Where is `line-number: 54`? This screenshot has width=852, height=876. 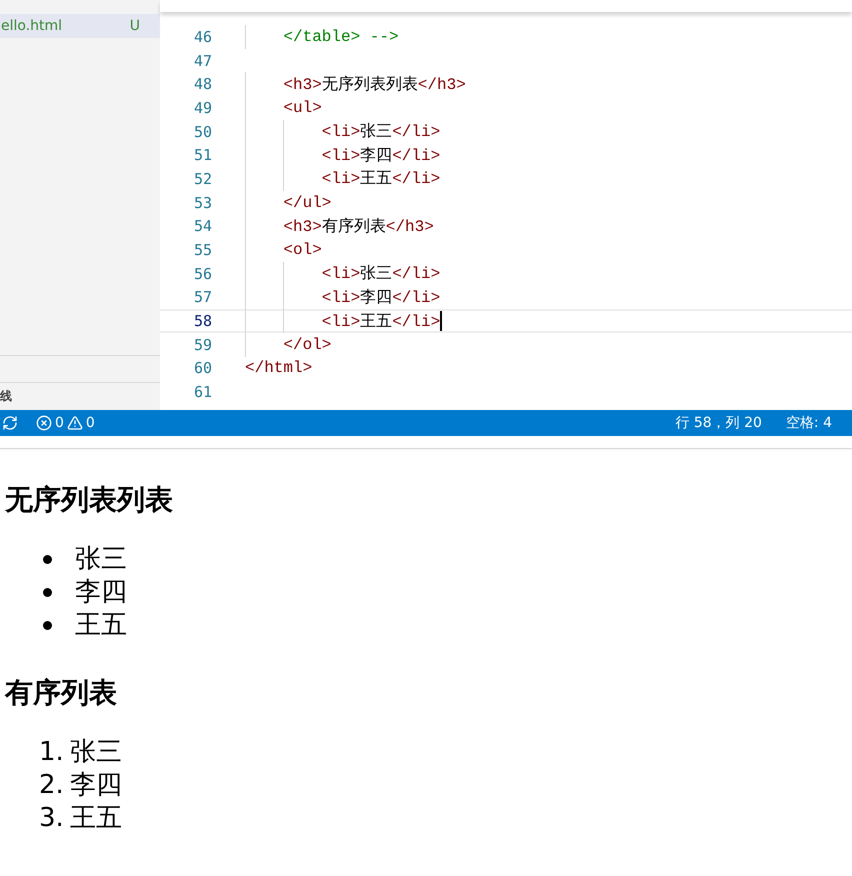 line-number: 54 is located at coordinates (202, 226).